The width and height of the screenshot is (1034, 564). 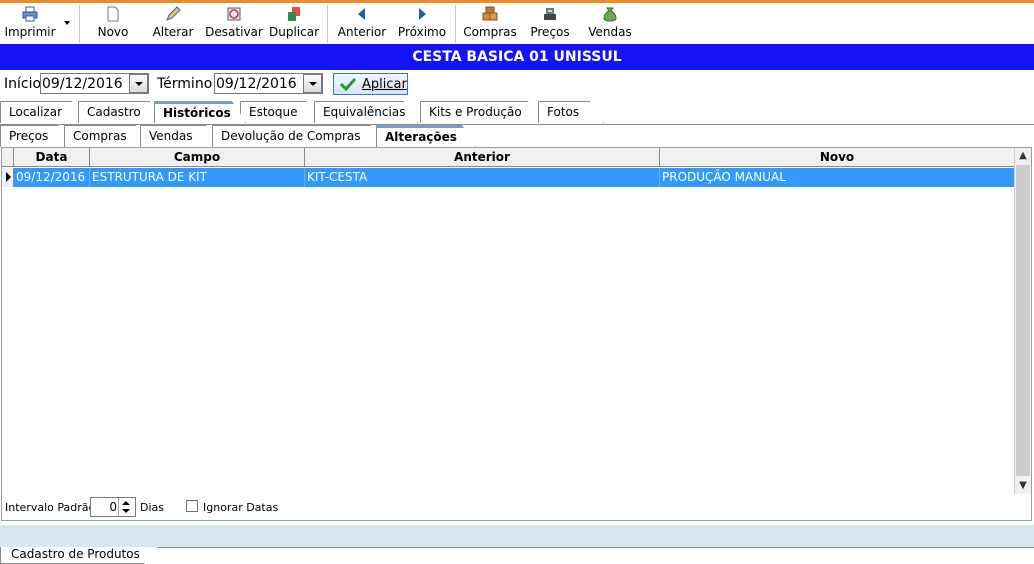 What do you see at coordinates (30, 23) in the screenshot?
I see `print-button: Imprimir` at bounding box center [30, 23].